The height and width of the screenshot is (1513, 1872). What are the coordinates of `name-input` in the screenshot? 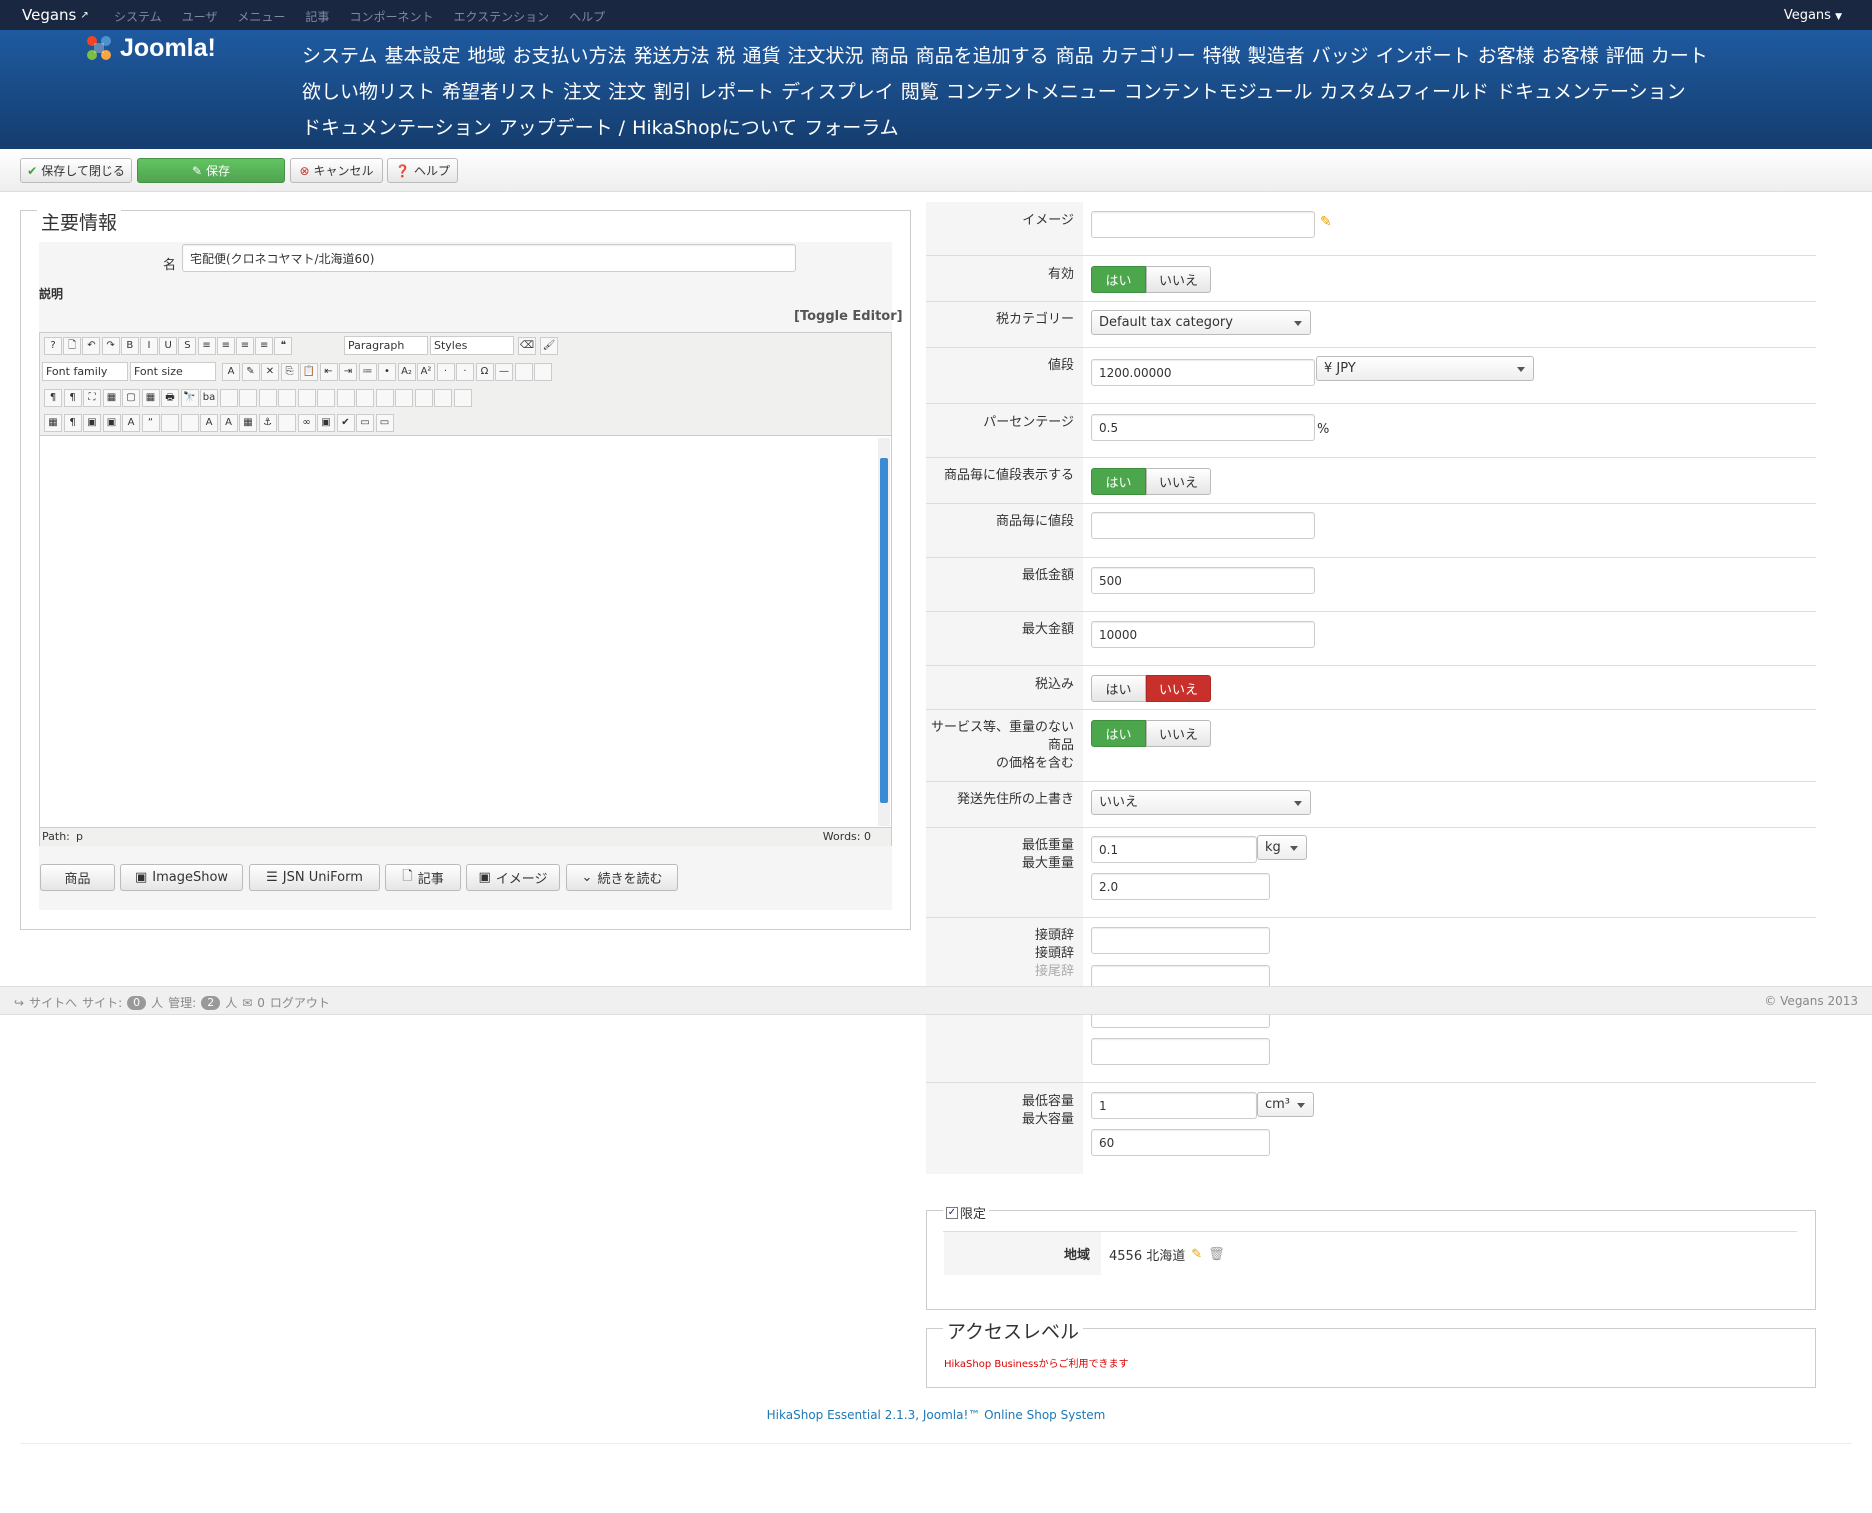 It's located at (489, 258).